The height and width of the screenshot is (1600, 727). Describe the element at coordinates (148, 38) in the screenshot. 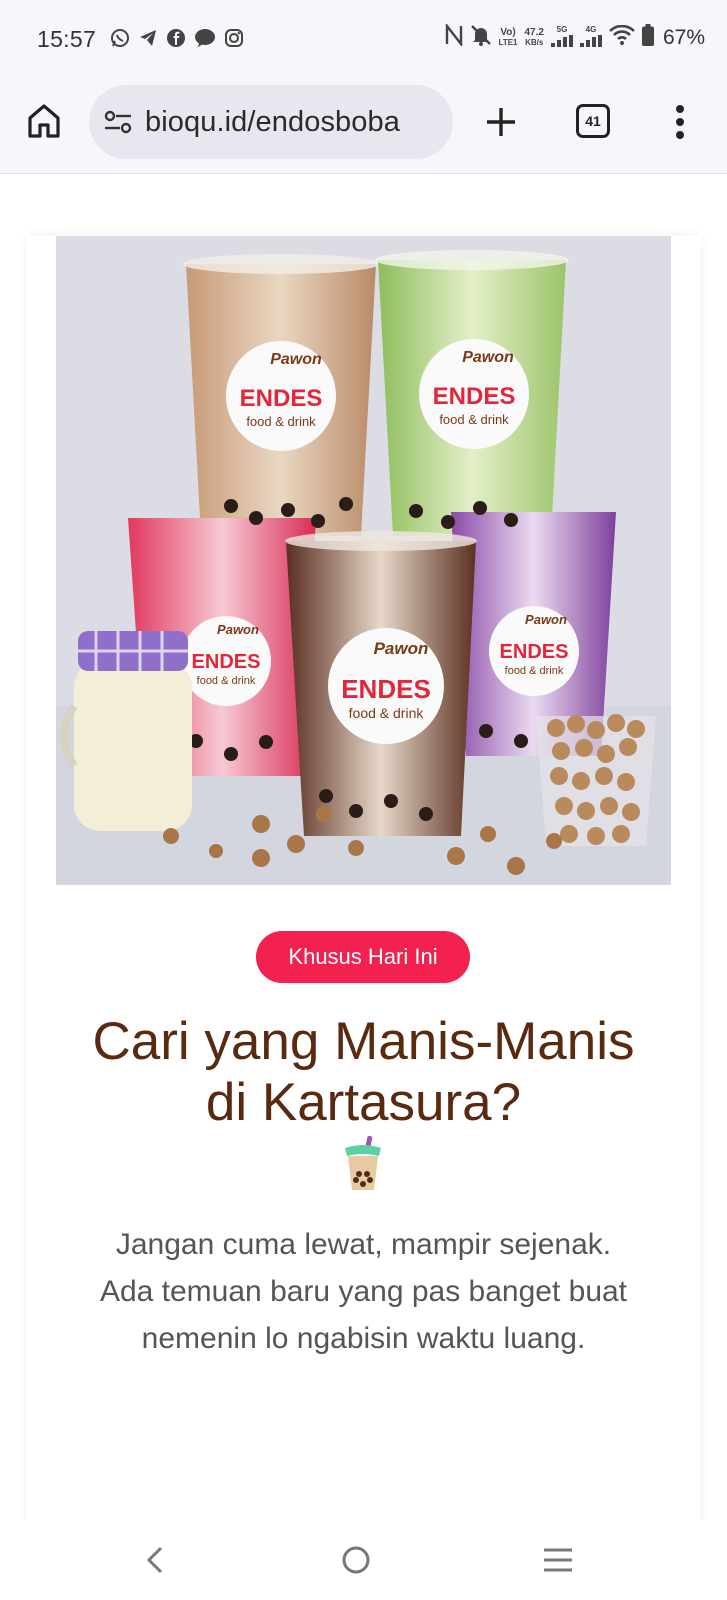

I see `telegram-icon` at that location.